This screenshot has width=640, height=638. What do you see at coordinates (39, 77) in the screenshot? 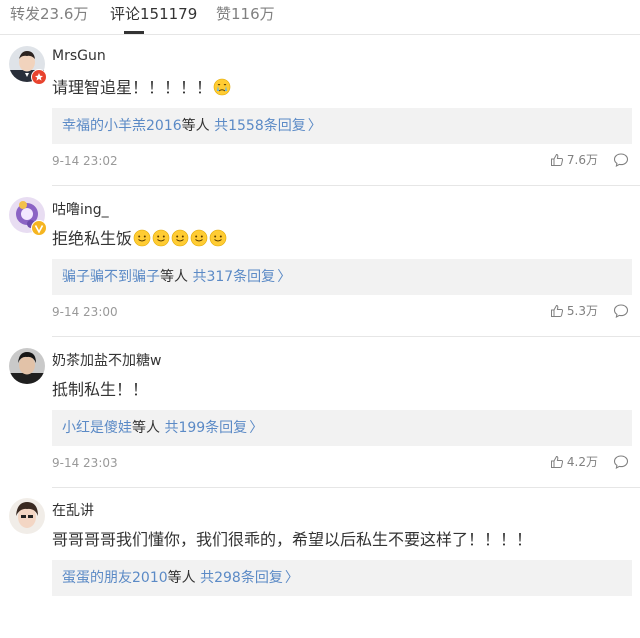
I see `verified-badge-red-icon` at bounding box center [39, 77].